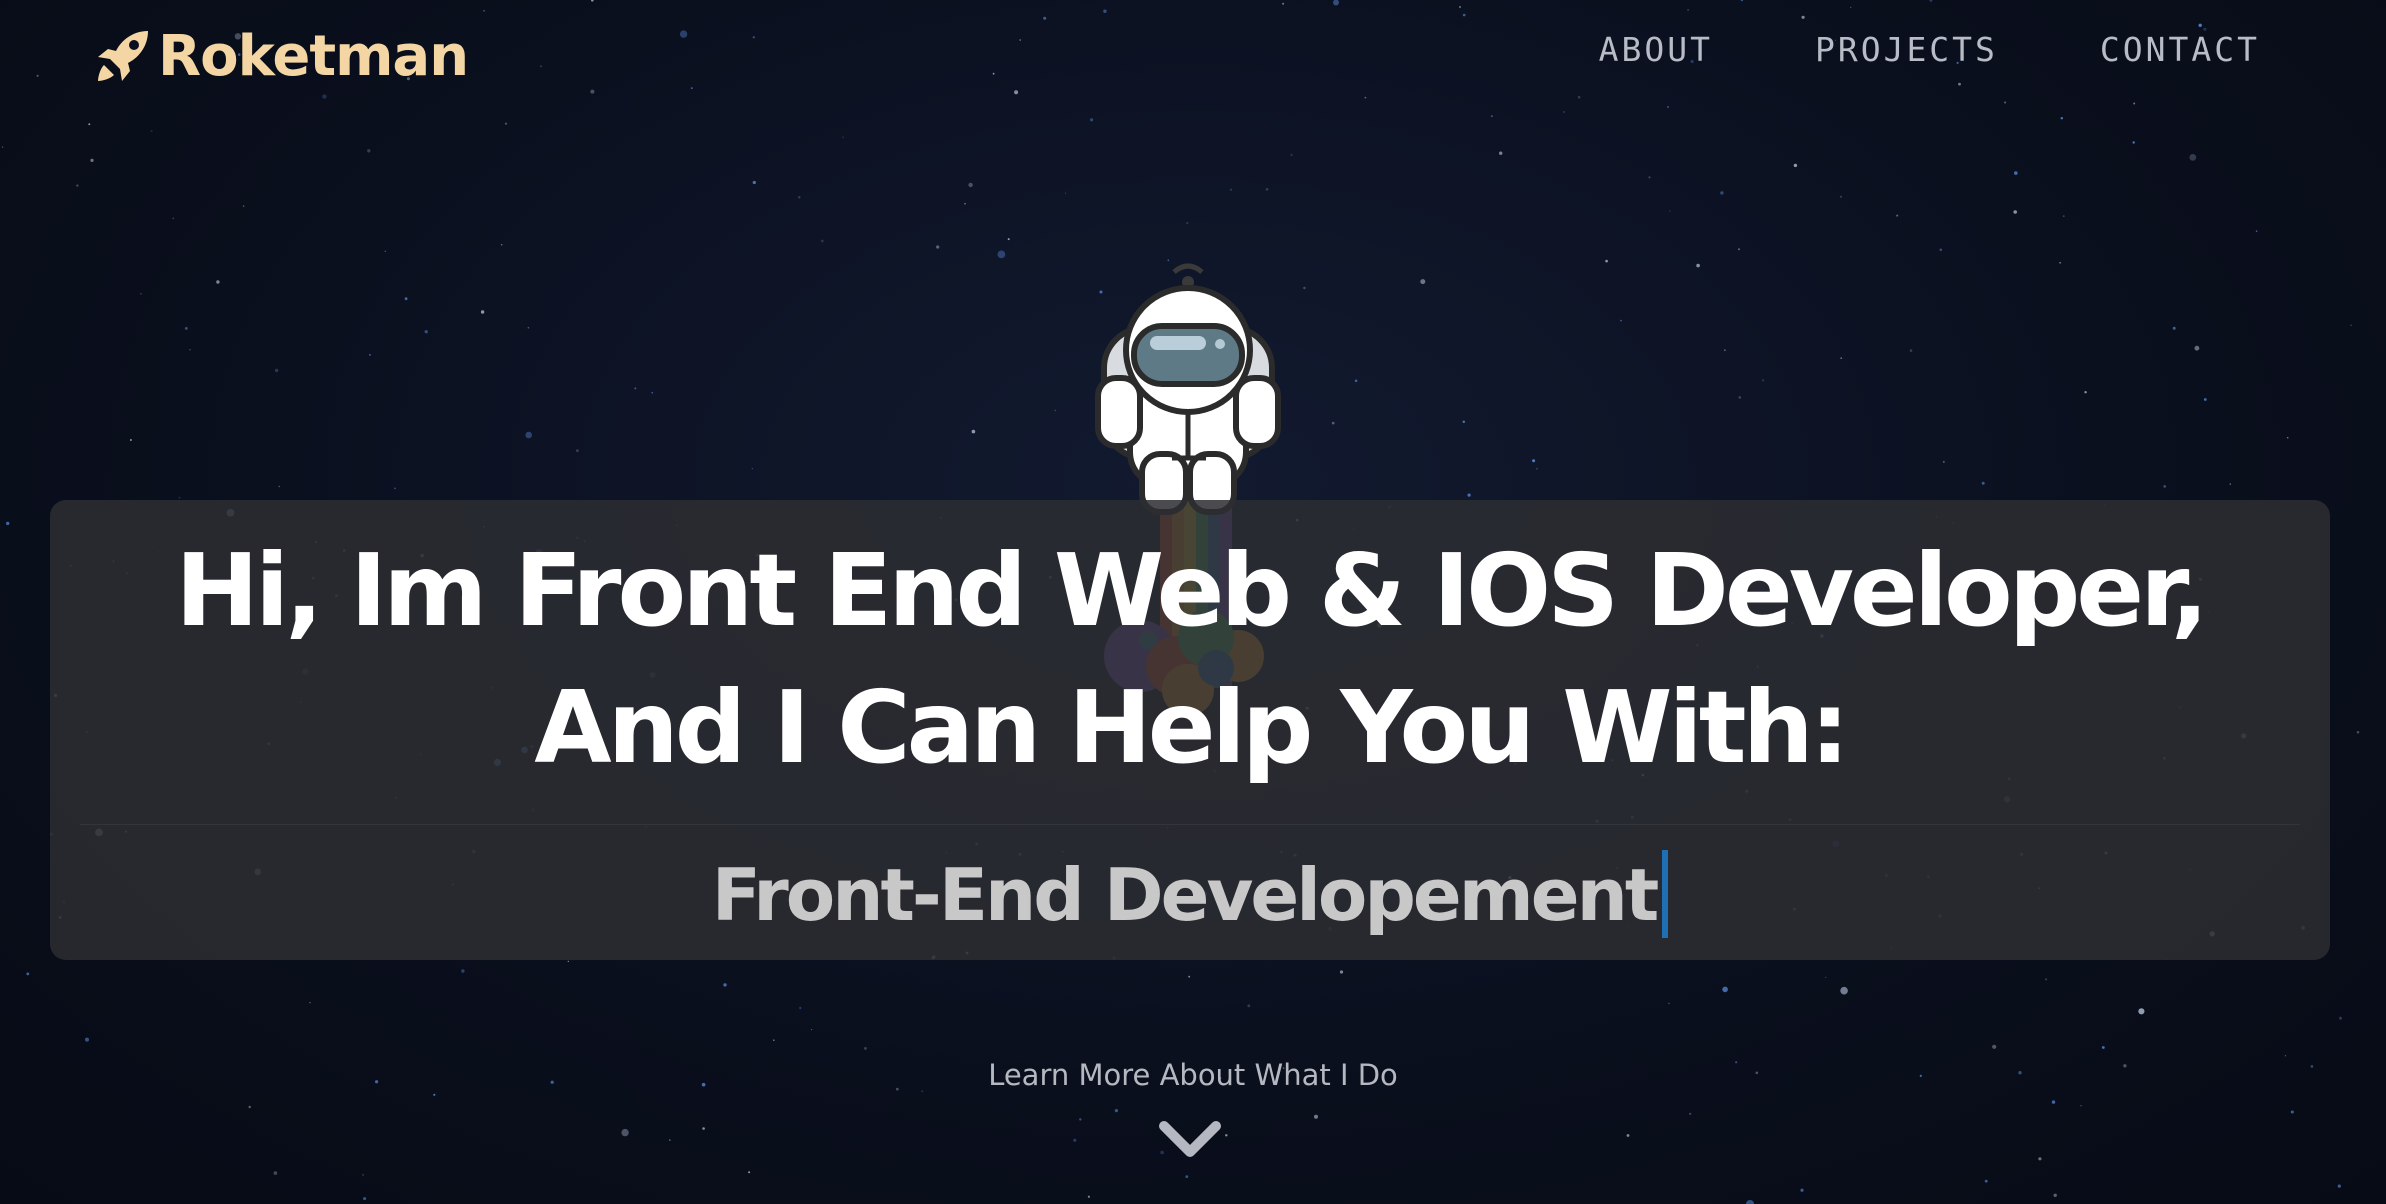 The height and width of the screenshot is (1204, 2386). What do you see at coordinates (1656, 49) in the screenshot?
I see `nav-about: ABOUT` at bounding box center [1656, 49].